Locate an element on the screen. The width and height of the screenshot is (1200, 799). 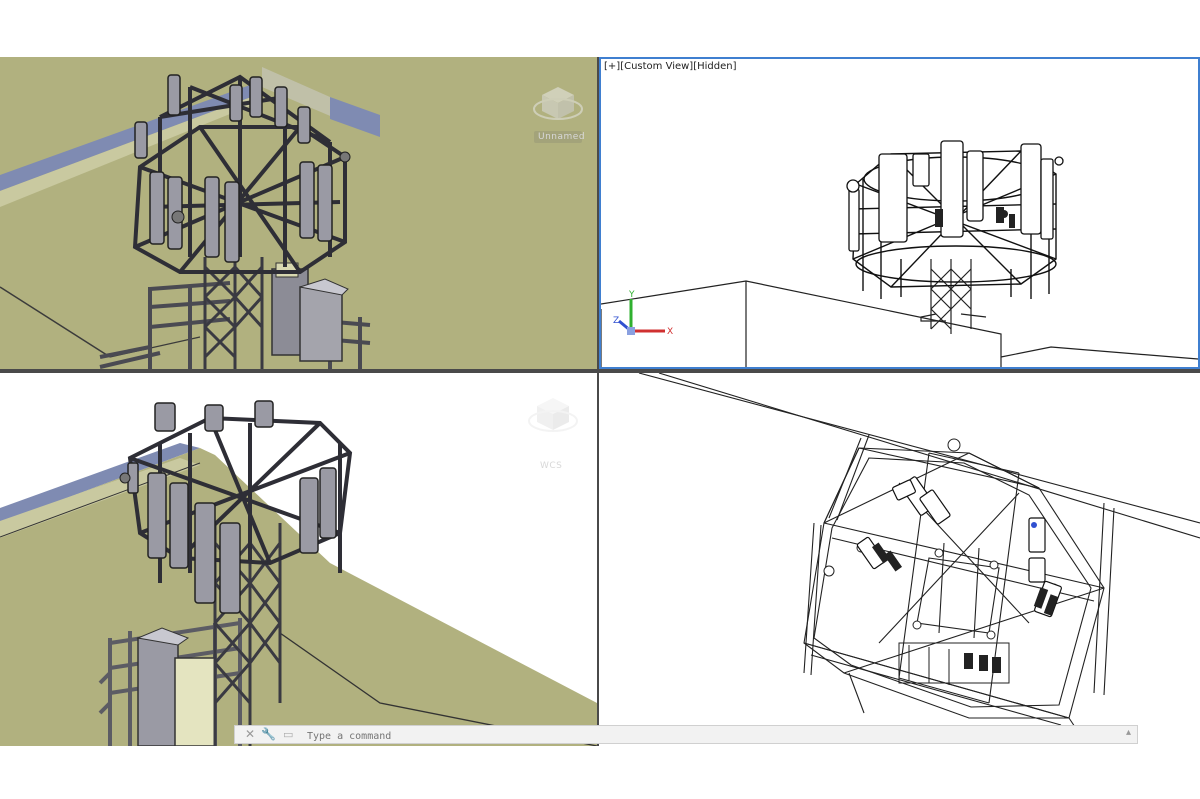
viewport-divider-vertical is located at coordinates (598, 401).